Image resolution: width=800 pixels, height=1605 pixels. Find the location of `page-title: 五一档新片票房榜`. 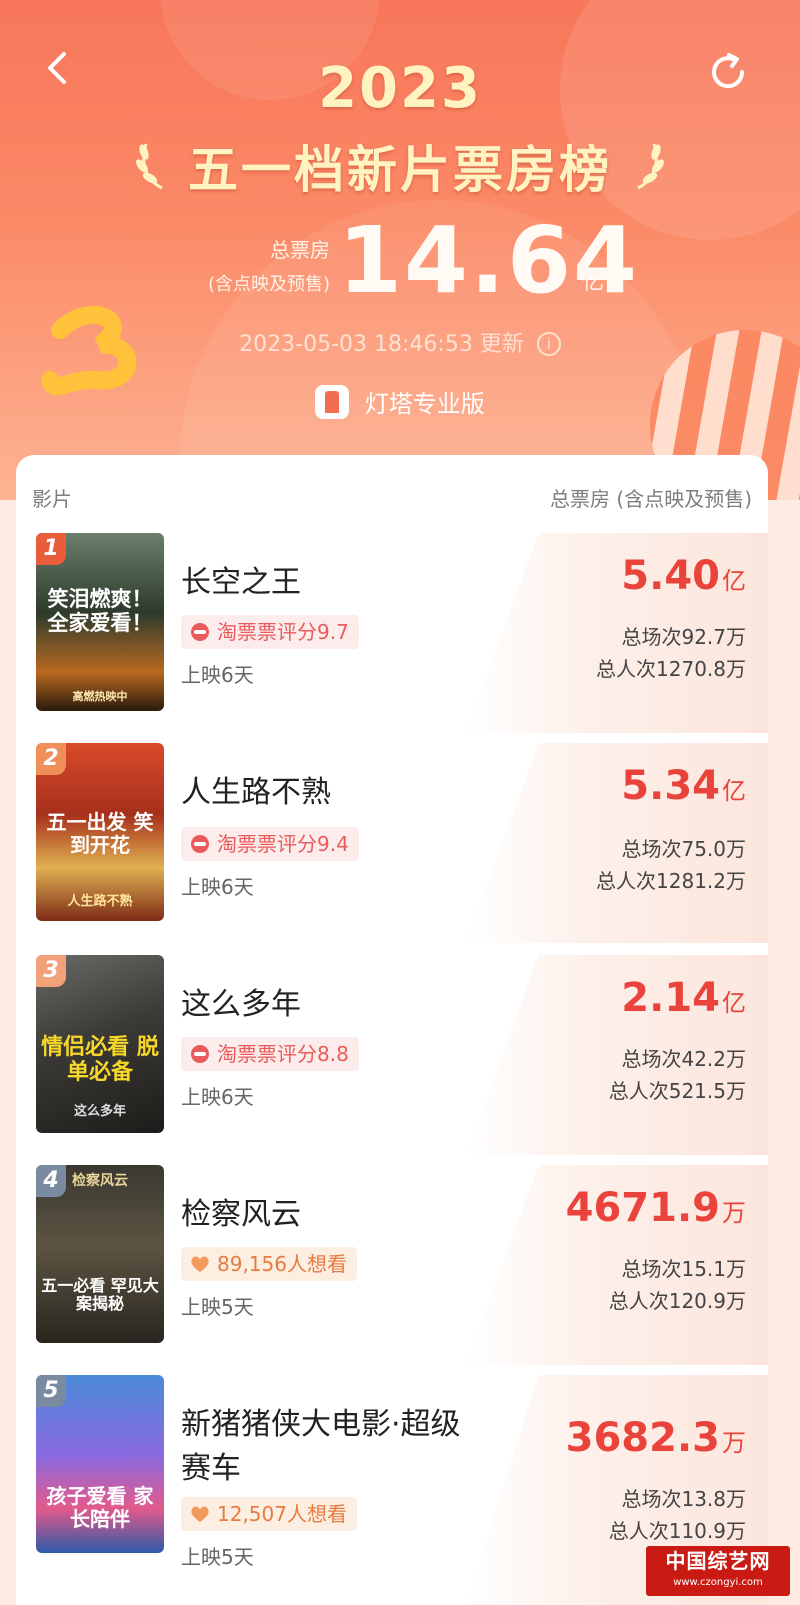

page-title: 五一档新片票房榜 is located at coordinates (400, 170).